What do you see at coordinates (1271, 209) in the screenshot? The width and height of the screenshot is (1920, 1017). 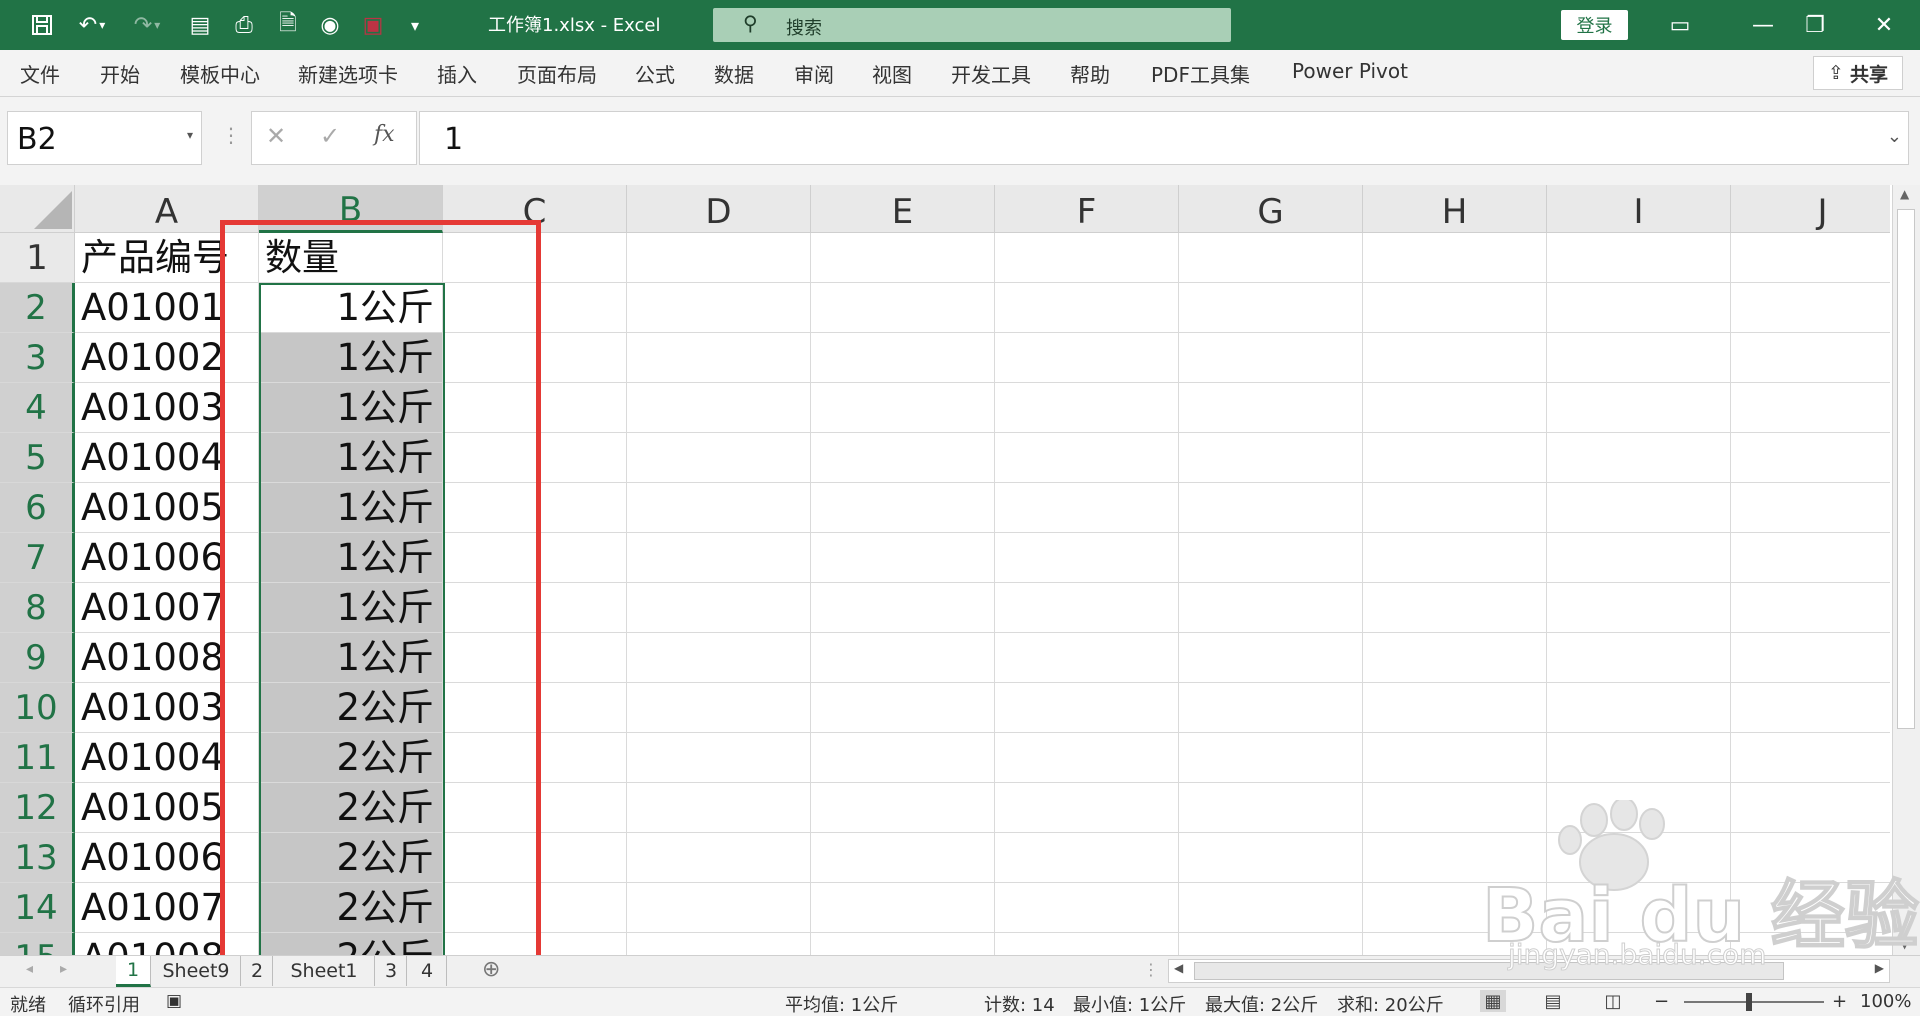 I see `column-header-g: G` at bounding box center [1271, 209].